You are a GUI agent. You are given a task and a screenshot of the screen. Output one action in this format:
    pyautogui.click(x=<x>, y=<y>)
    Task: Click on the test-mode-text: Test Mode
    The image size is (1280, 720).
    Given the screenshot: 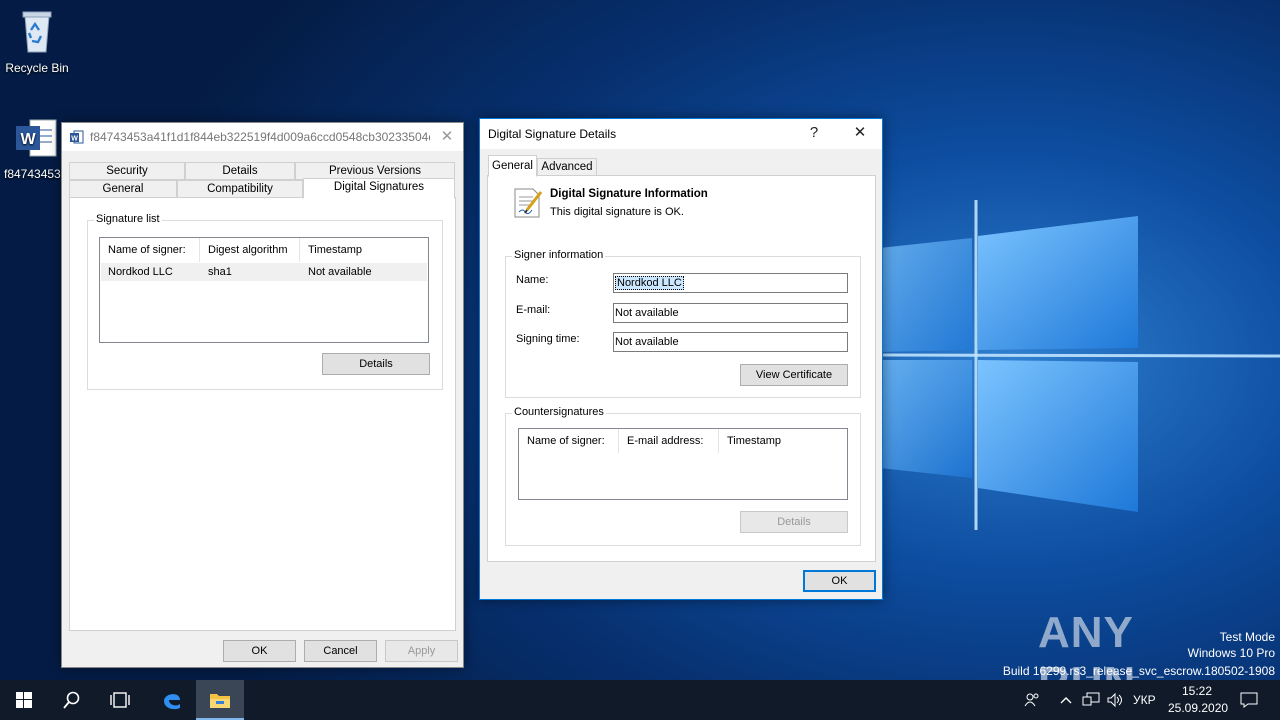 What is the action you would take?
    pyautogui.click(x=1247, y=637)
    